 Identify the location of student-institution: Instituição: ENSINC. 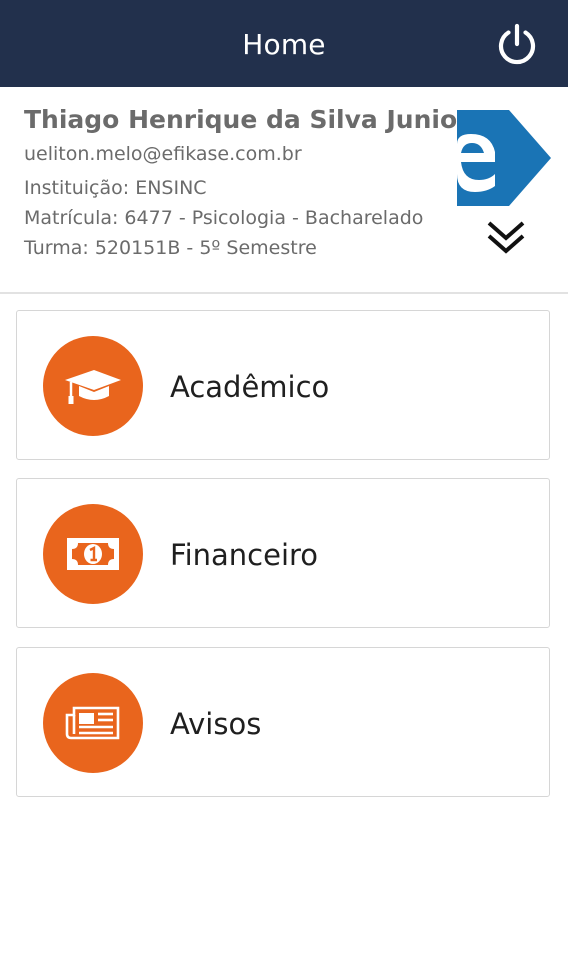
(115, 188).